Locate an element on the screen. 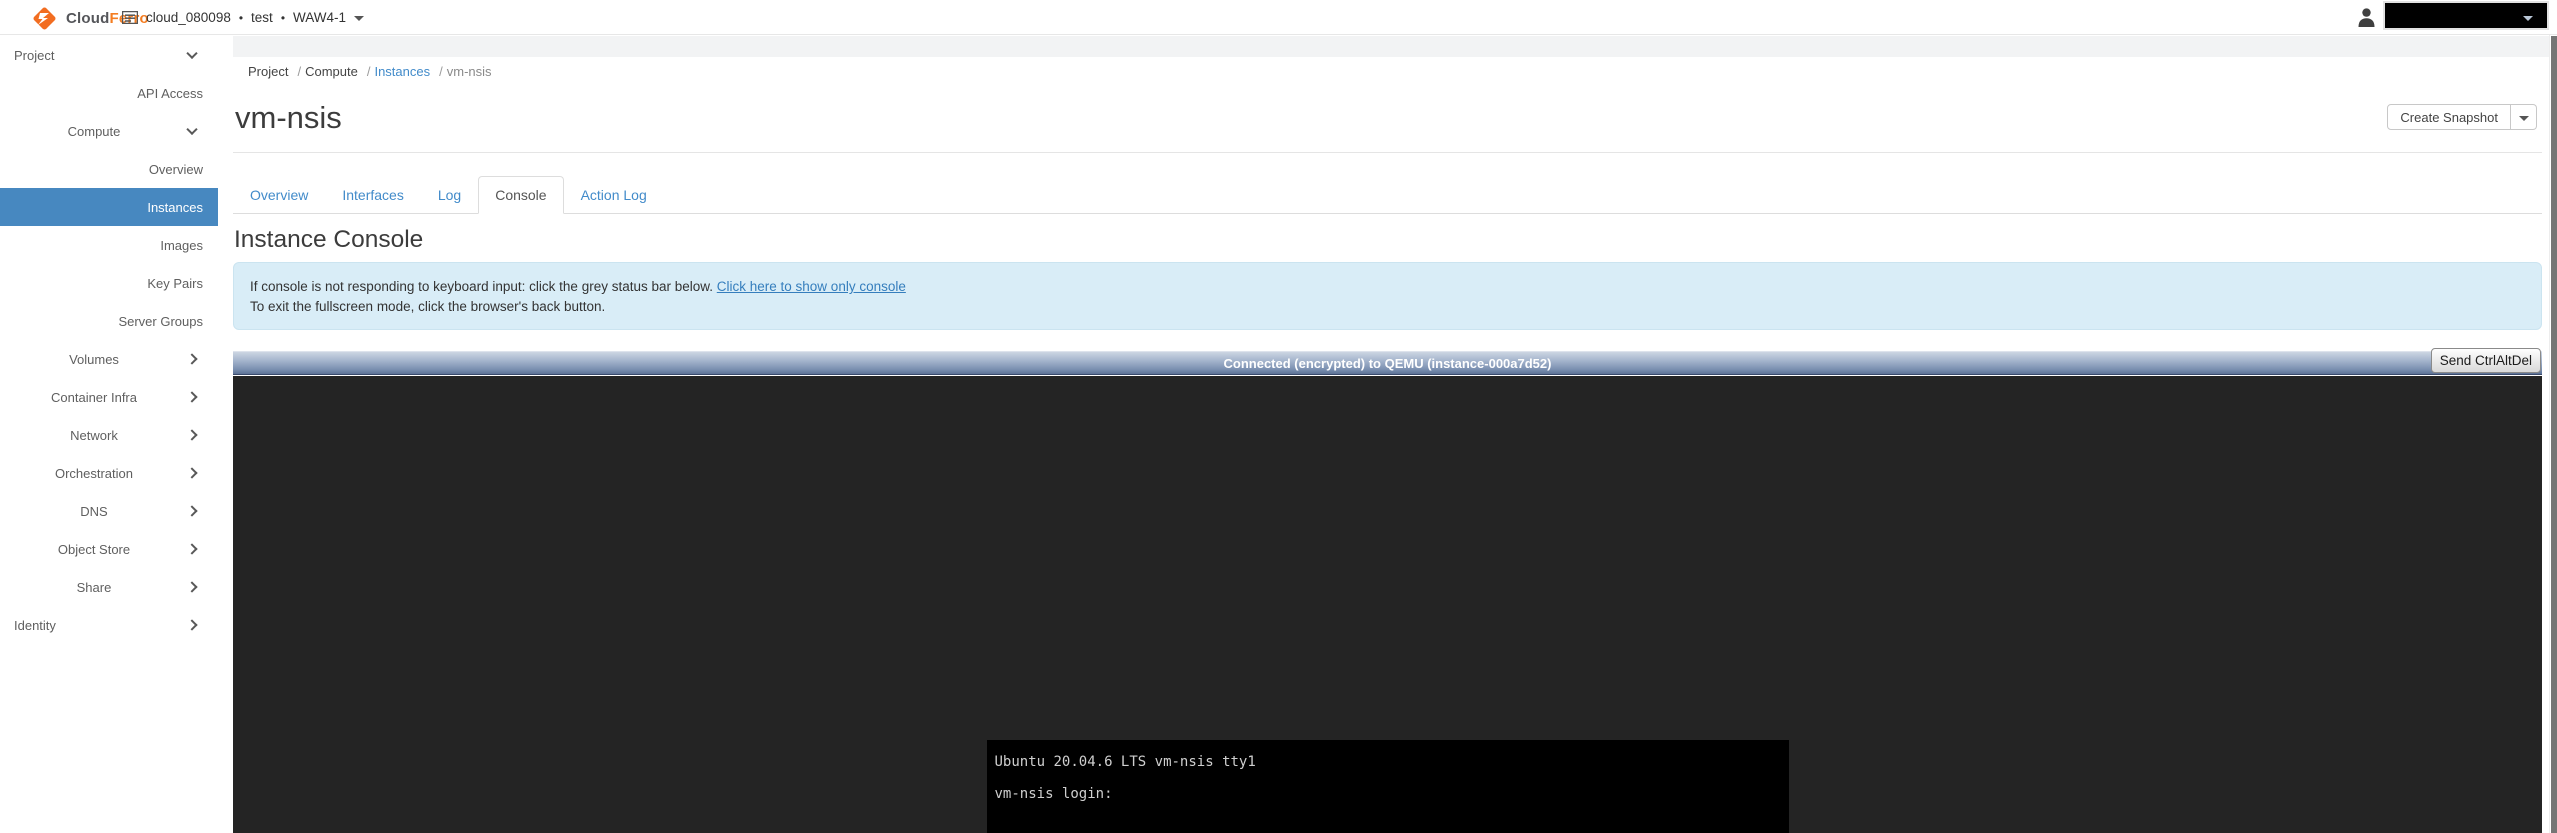 Image resolution: width=2557 pixels, height=833 pixels. sidebar-item-overview: Overview is located at coordinates (109, 169).